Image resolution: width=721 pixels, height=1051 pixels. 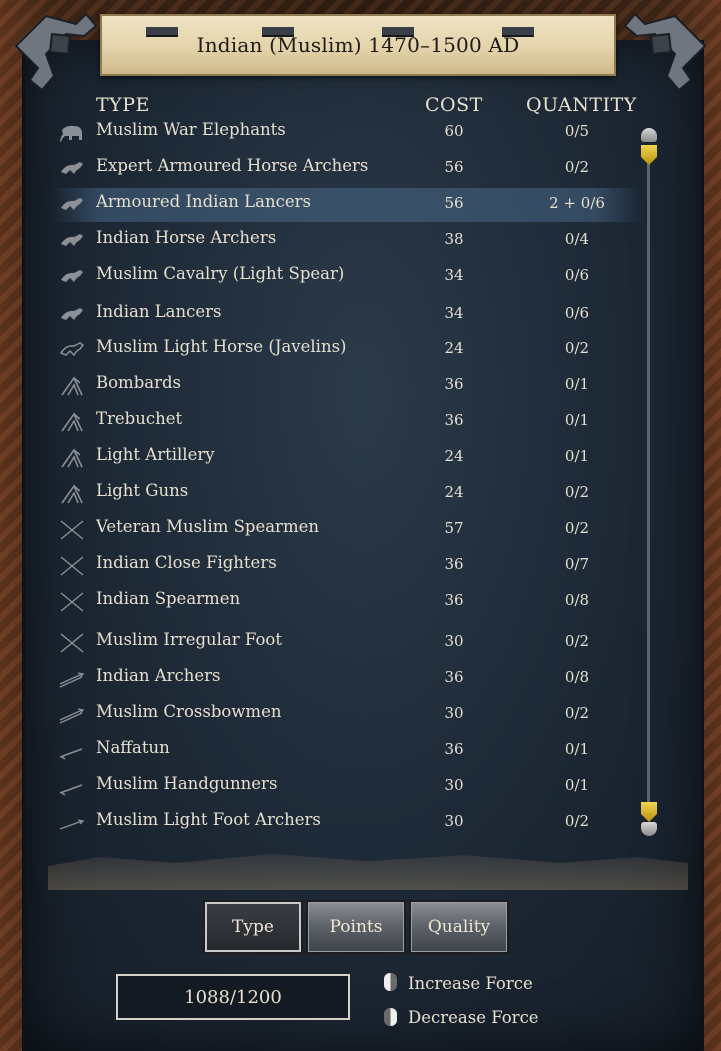 I want to click on unit-row: Indian Horse Archers 38 0/4, so click(x=347, y=241).